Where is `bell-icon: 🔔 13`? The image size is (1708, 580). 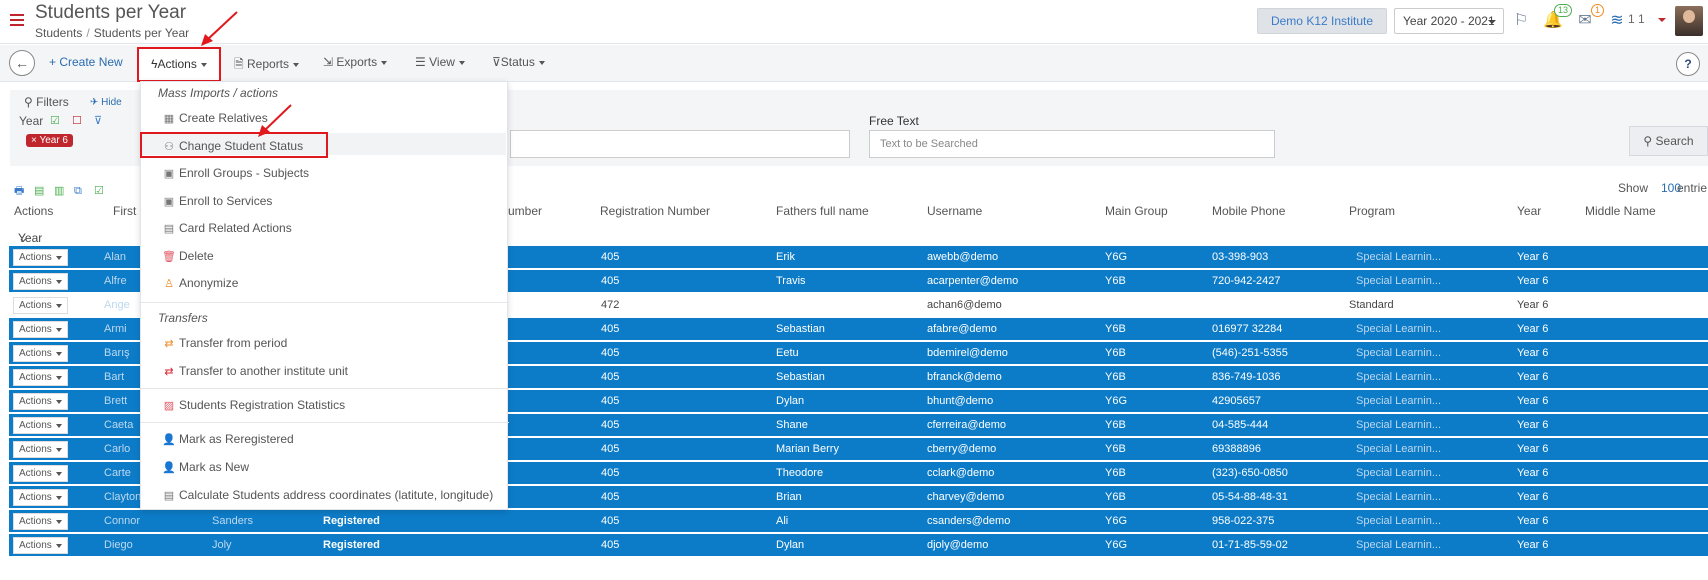 bell-icon: 🔔 13 is located at coordinates (1557, 18).